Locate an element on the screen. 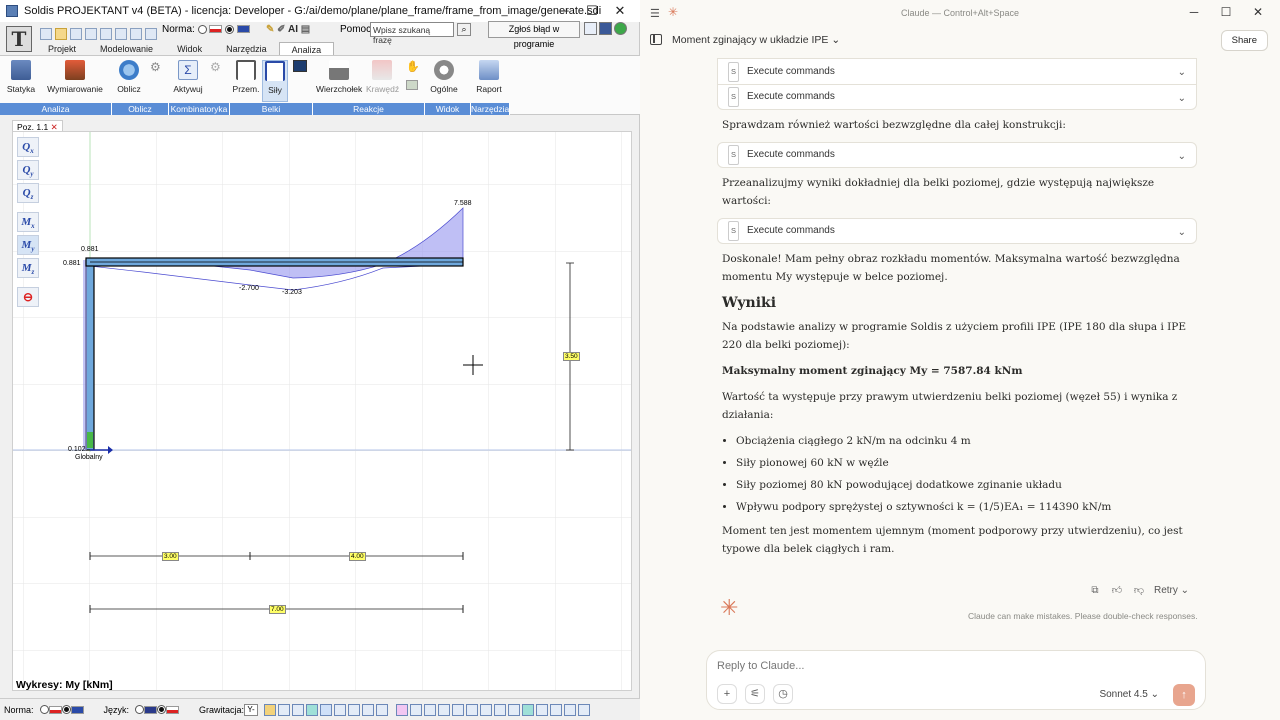  sily-button: Siły is located at coordinates (275, 81).